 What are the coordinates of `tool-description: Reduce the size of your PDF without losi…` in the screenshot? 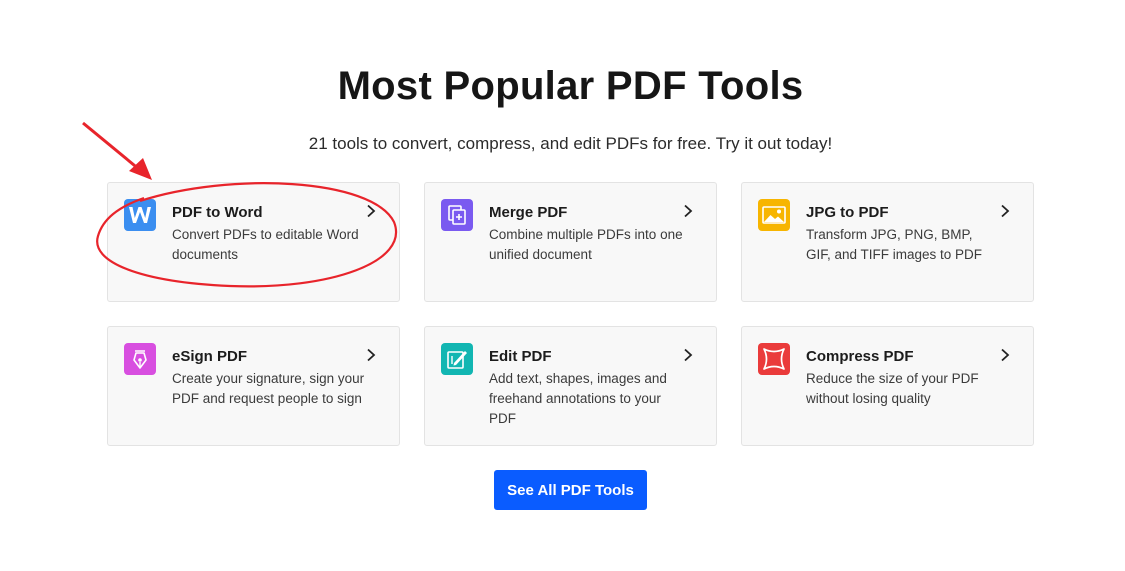 It's located at (892, 388).